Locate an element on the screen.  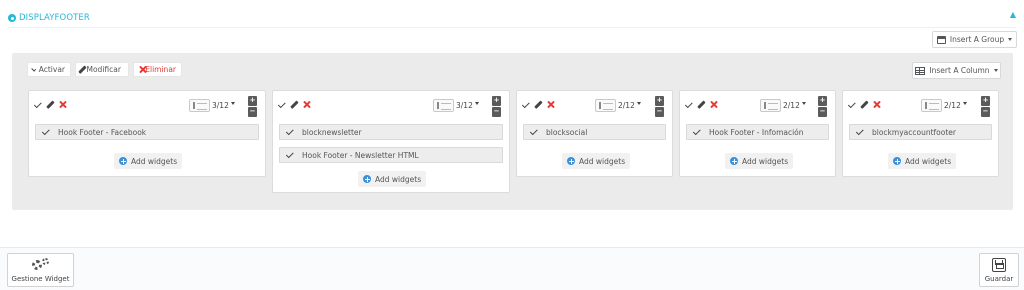
insert-column-label: Insert A Column is located at coordinates (959, 70).